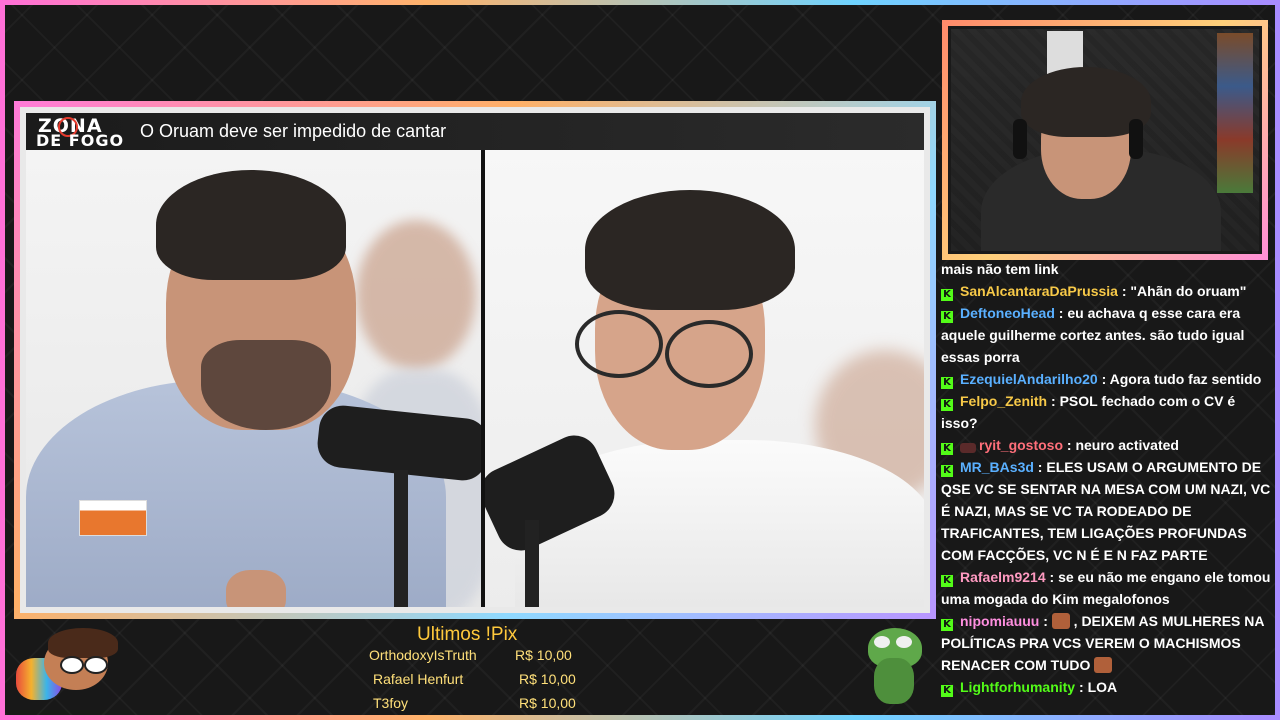 This screenshot has width=1280, height=720. Describe the element at coordinates (1007, 313) in the screenshot. I see `chat-username: DeftoneoHead` at that location.